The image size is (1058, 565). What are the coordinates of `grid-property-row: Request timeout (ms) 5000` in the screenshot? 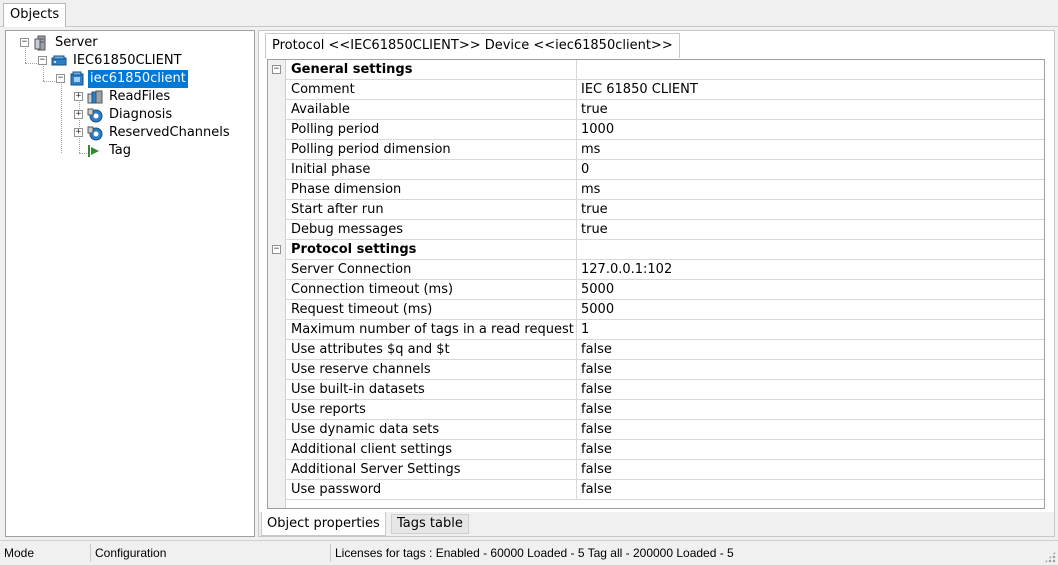 It's located at (665, 310).